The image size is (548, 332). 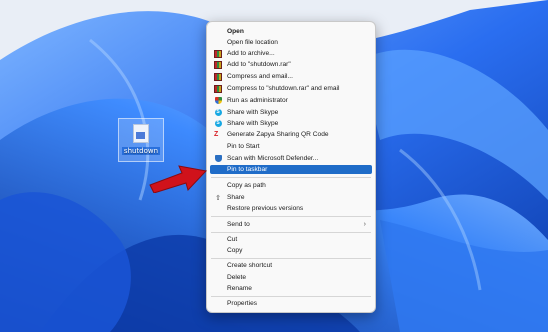 What do you see at coordinates (291, 265) in the screenshot?
I see `menu-item-create-shortcut: Create shortcut` at bounding box center [291, 265].